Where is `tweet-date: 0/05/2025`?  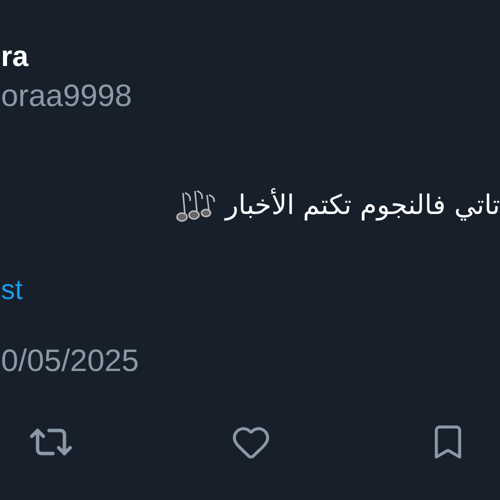
tweet-date: 0/05/2025 is located at coordinates (70, 361).